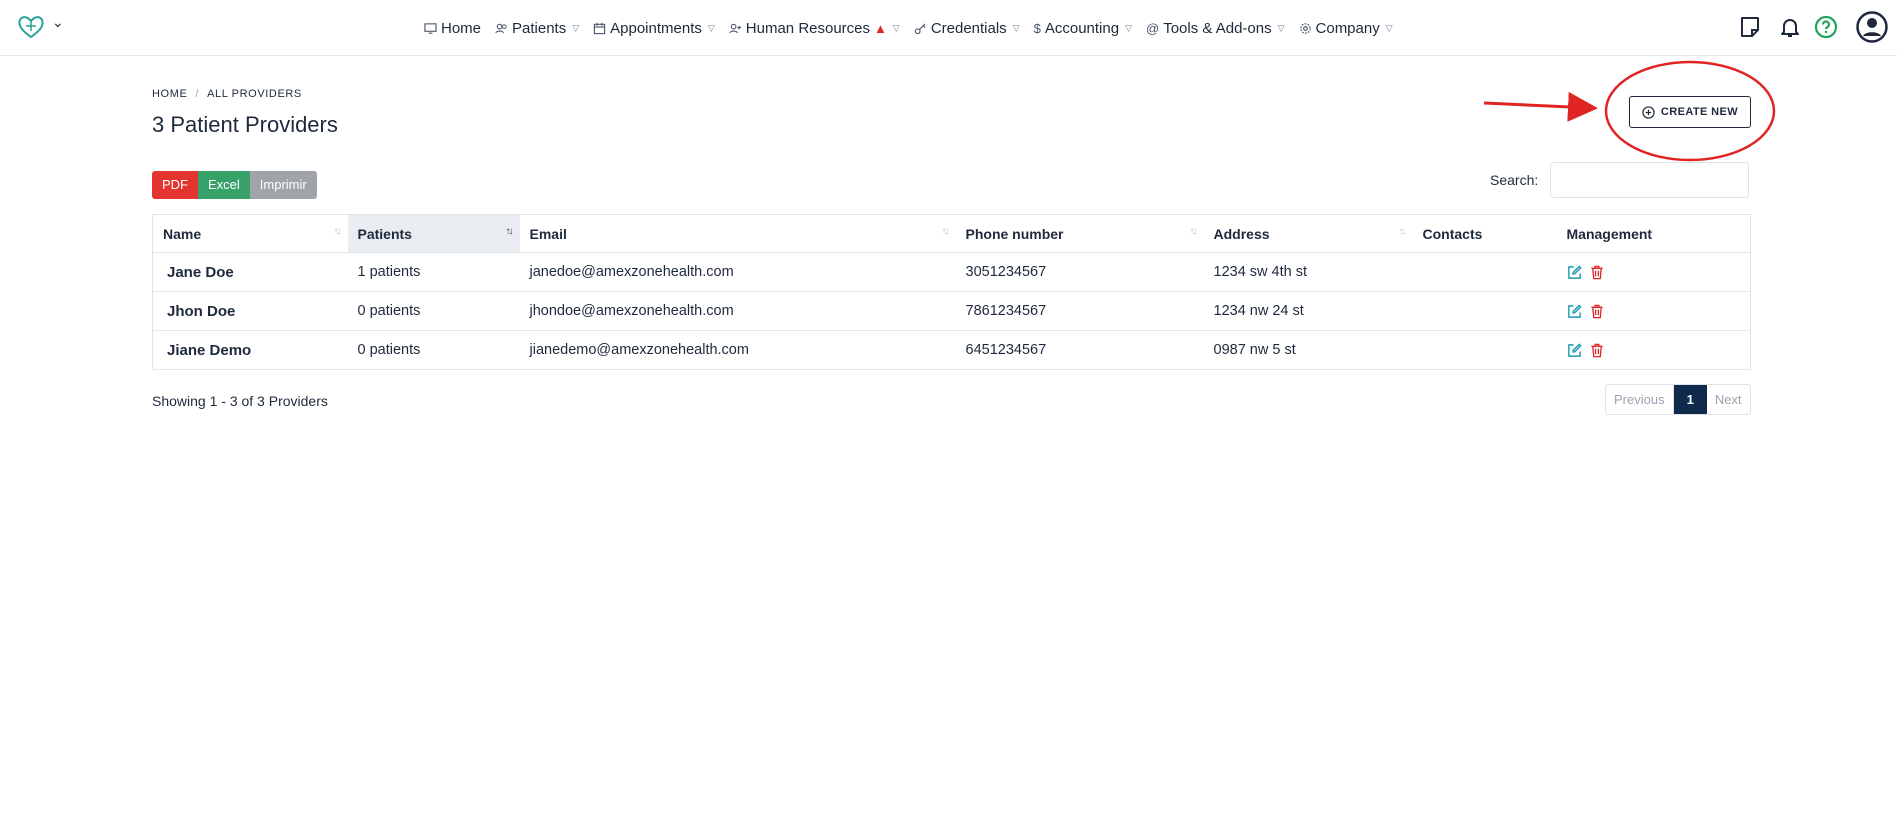  I want to click on address-cell: 1234 sw 4th st, so click(1308, 272).